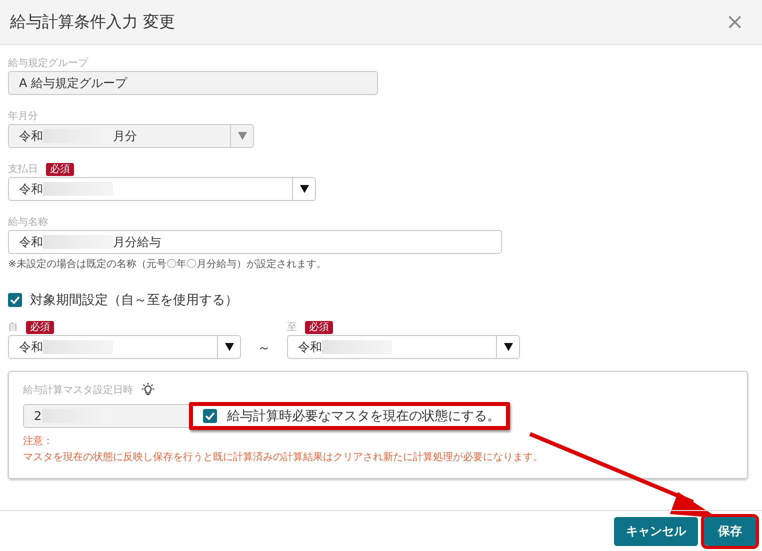  Describe the element at coordinates (168, 264) in the screenshot. I see `name-note: ※未設定の場合は既定の名称（元号〇年〇月分給与）が設定されます。` at that location.